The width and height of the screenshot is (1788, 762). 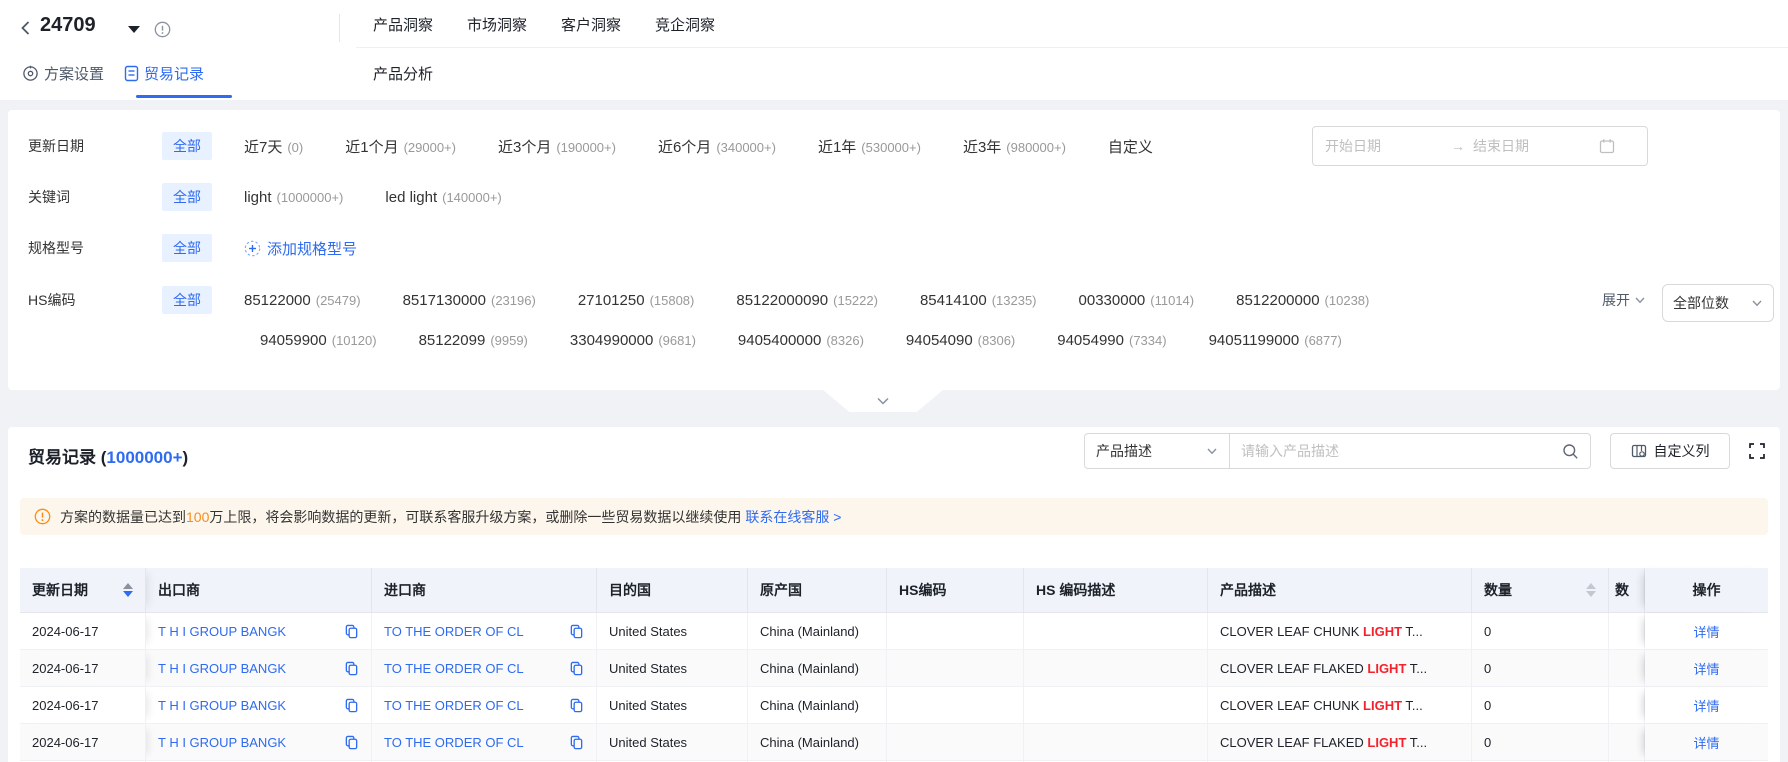 I want to click on section-title: 贸易记录 (1000000+), so click(x=108, y=457).